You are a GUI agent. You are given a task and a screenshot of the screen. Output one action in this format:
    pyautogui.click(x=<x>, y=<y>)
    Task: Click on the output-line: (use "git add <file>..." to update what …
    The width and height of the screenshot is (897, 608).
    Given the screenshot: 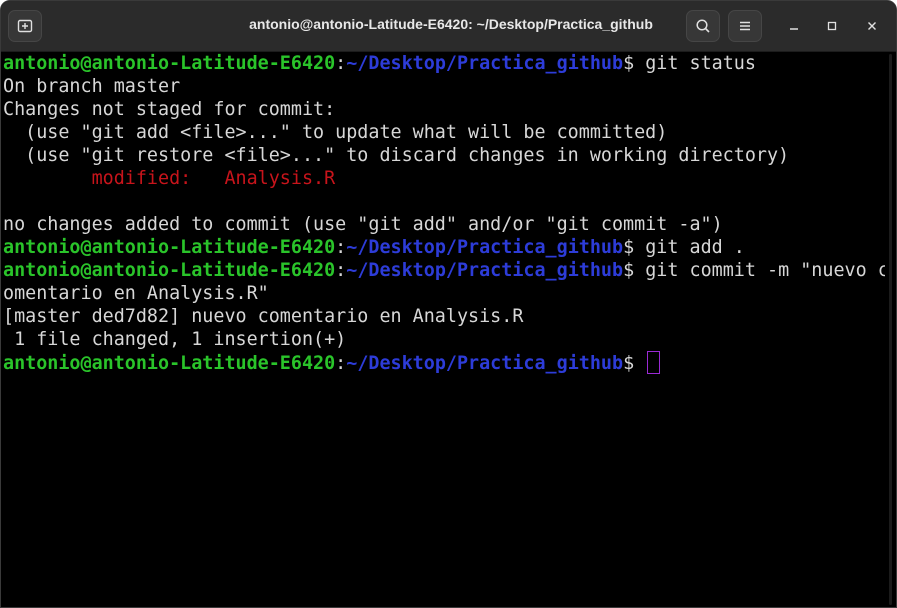 What is the action you would take?
    pyautogui.click(x=335, y=132)
    